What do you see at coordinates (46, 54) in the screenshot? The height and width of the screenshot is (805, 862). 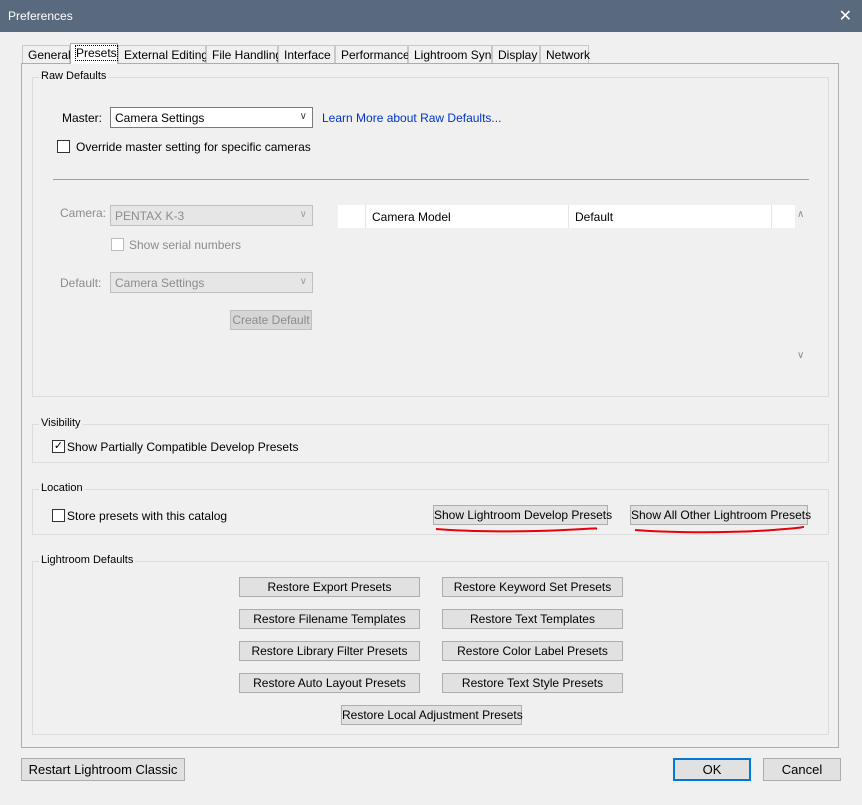 I see `tab-general: General` at bounding box center [46, 54].